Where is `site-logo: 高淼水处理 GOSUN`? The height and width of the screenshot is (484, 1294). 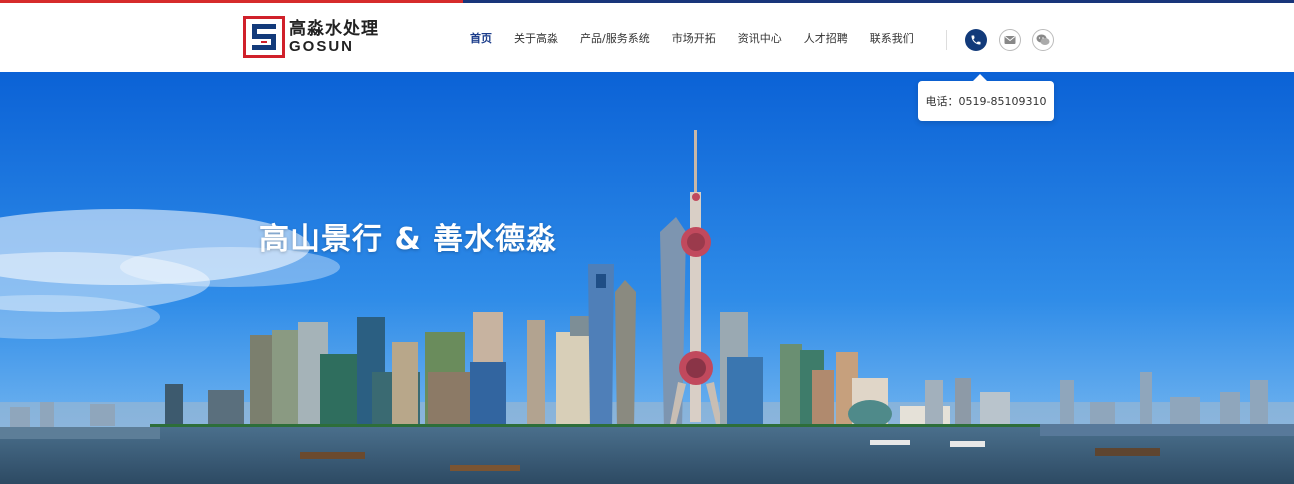 site-logo: 高淼水处理 GOSUN is located at coordinates (311, 37).